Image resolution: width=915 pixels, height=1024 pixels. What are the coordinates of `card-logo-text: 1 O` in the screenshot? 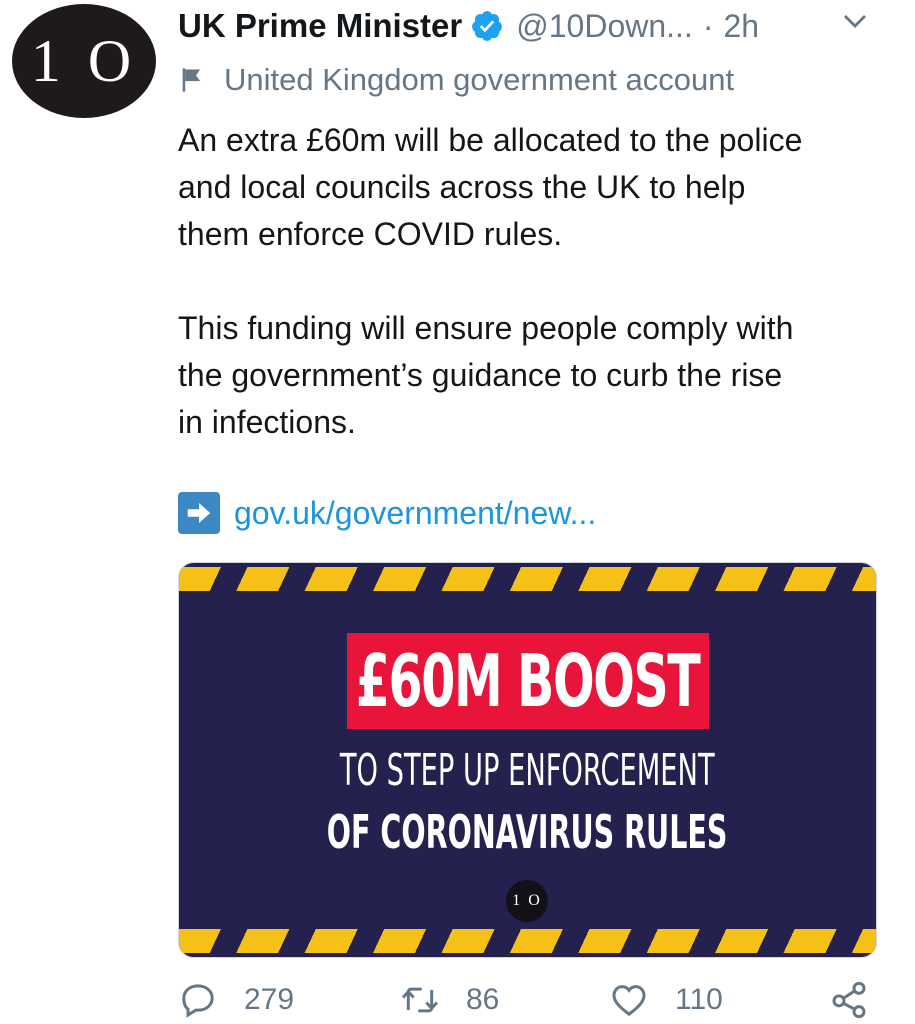 It's located at (527, 900).